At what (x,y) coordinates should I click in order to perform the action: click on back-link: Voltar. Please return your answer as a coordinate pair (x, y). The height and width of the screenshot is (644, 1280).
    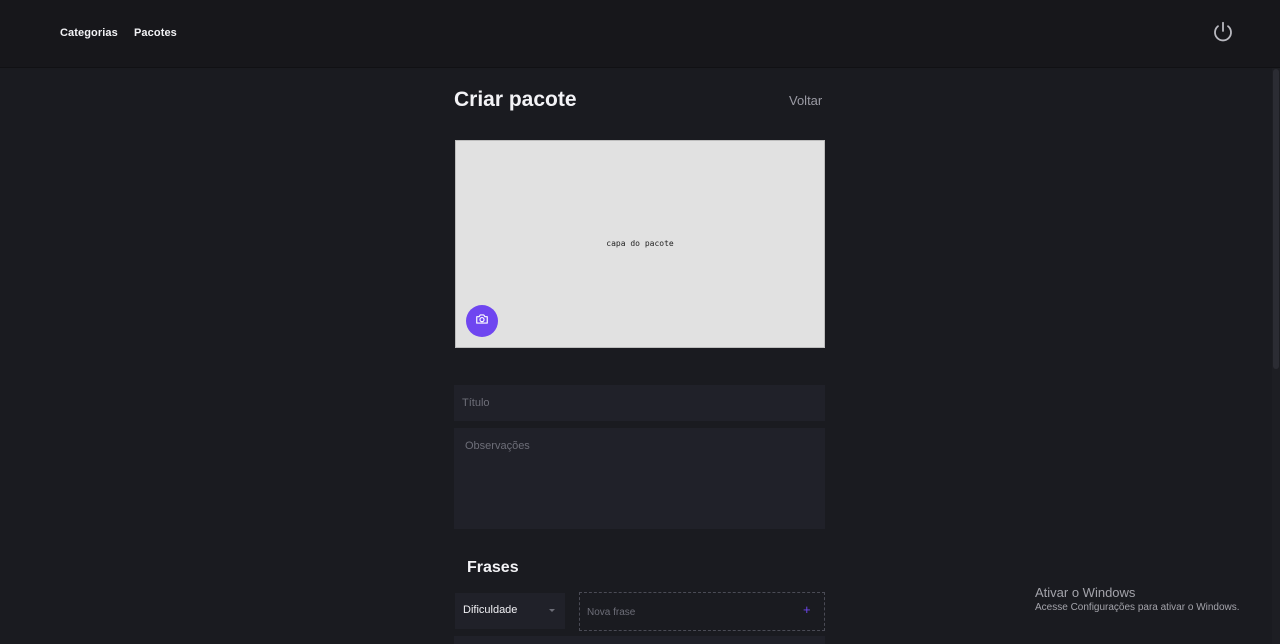
    Looking at the image, I should click on (805, 100).